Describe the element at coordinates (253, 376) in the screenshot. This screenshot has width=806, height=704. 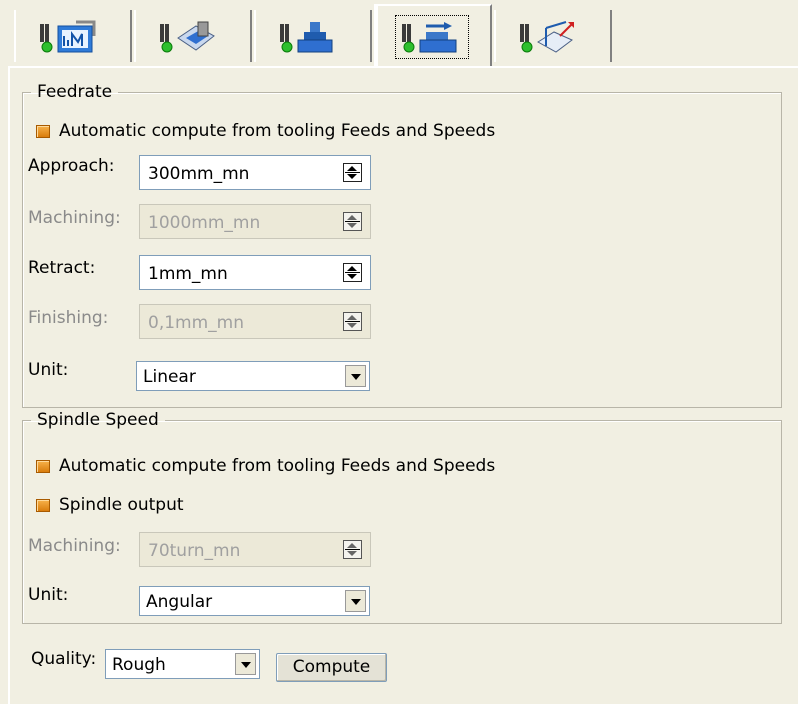
I see `feed-unit-dropdown: Linear` at that location.